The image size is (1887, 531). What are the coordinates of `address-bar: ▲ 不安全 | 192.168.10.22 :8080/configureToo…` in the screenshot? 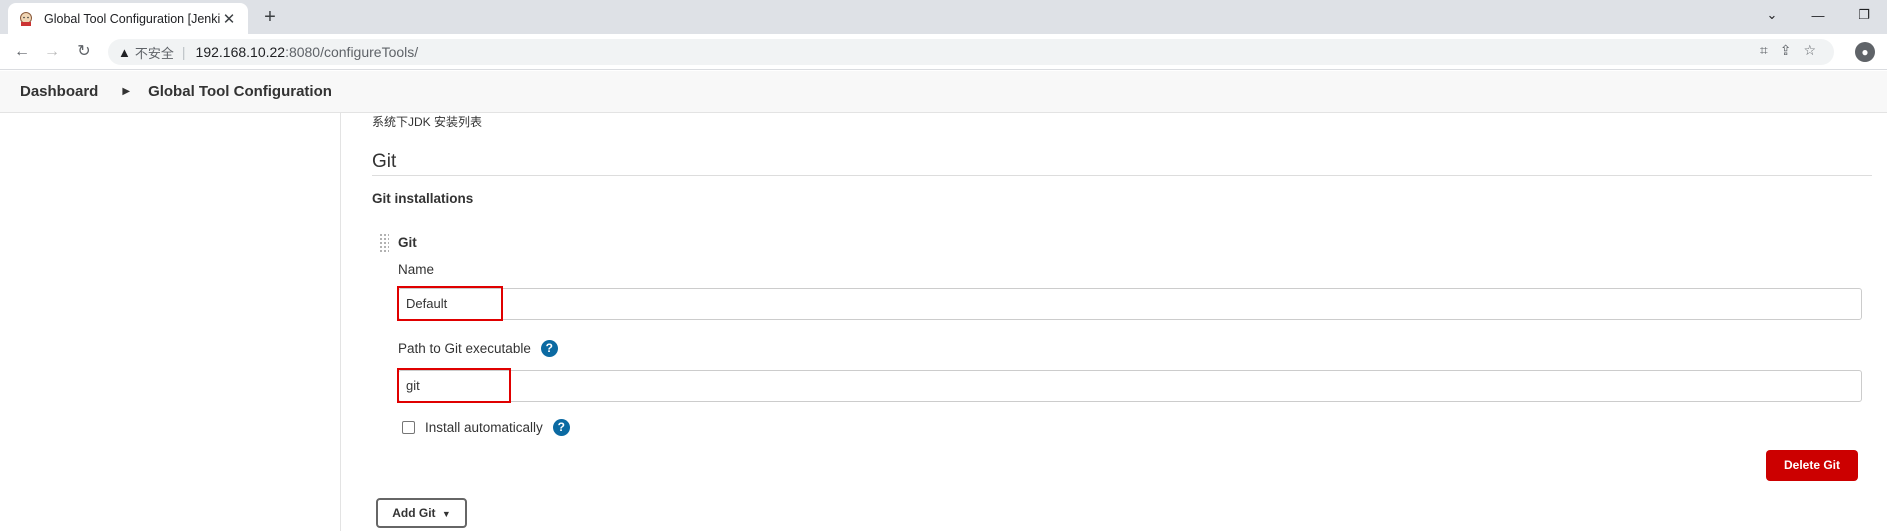 It's located at (971, 52).